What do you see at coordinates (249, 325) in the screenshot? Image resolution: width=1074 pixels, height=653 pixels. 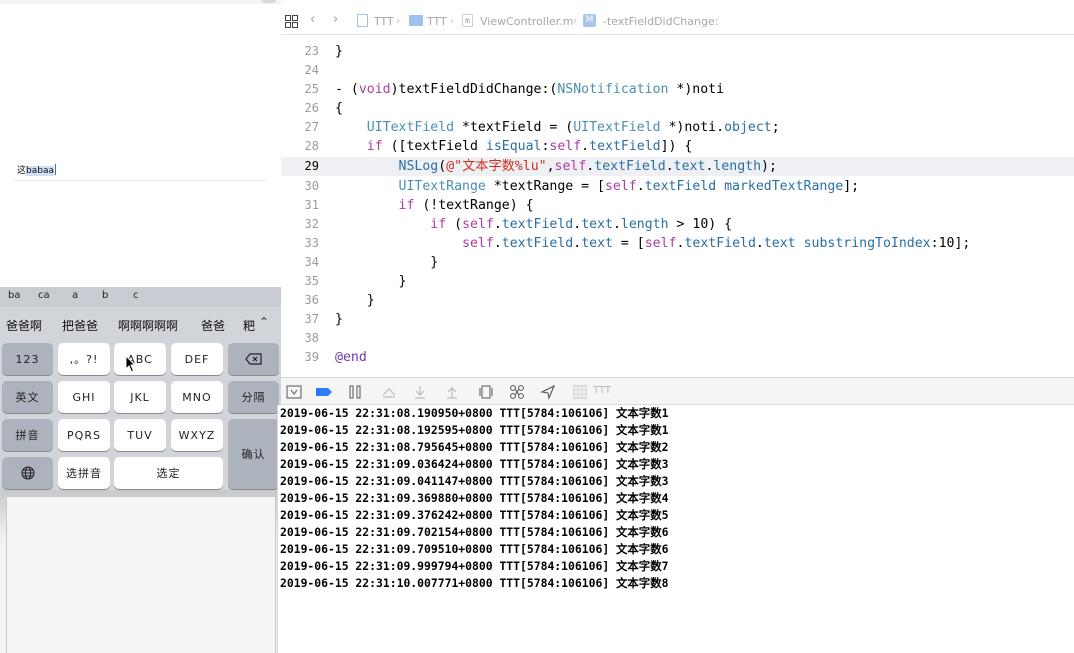 I see `candidate-word: 粑` at bounding box center [249, 325].